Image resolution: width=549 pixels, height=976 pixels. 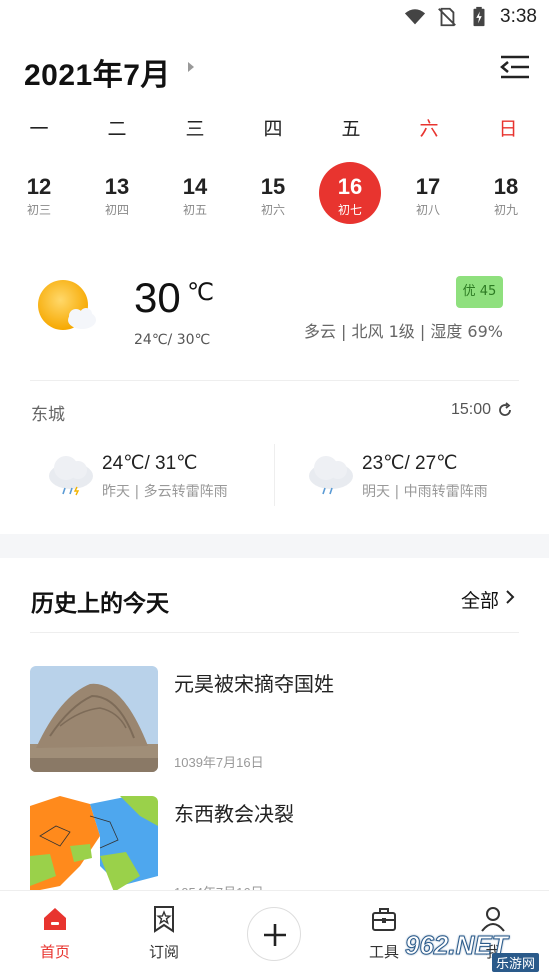 I want to click on history-header: 历史上的今天 全部, so click(x=274, y=600).